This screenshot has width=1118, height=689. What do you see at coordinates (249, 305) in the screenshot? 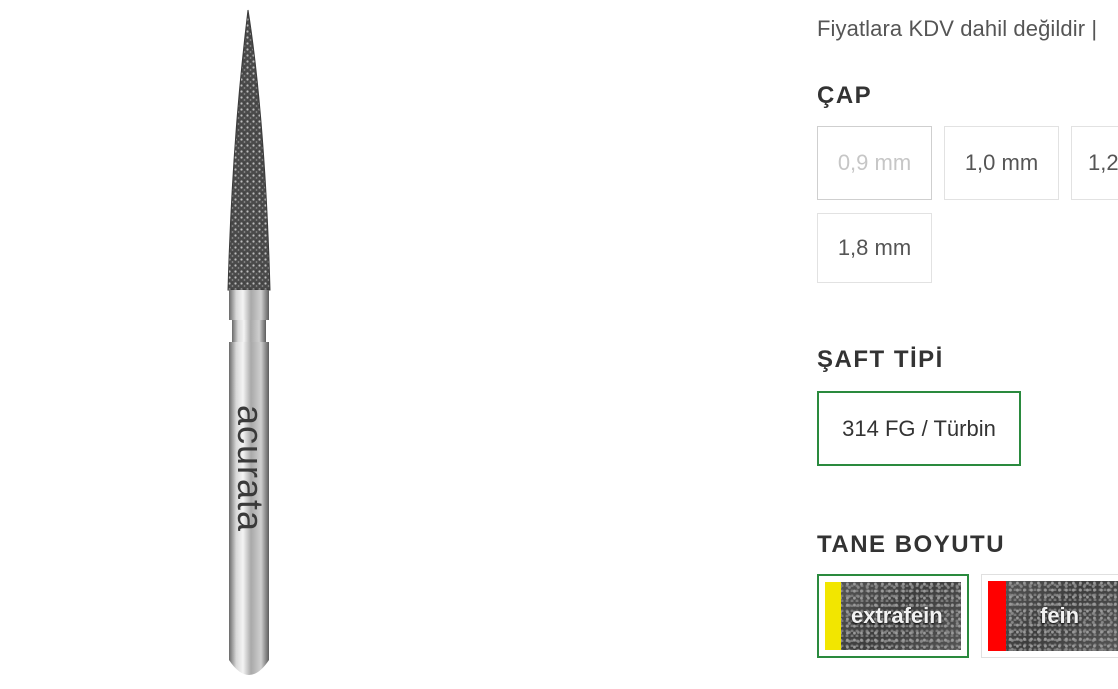
I see `bur-neck` at bounding box center [249, 305].